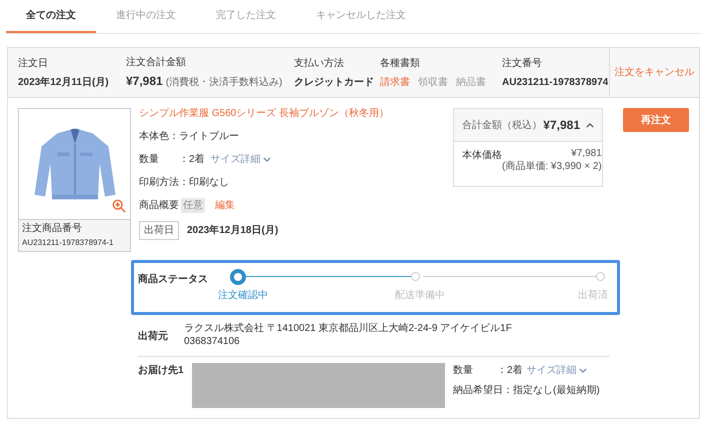  Describe the element at coordinates (189, 137) in the screenshot. I see `product-attribute: 本体色：ライトブルー` at that location.